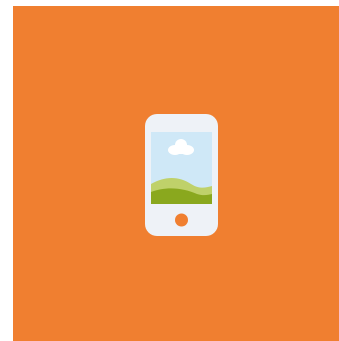 The width and height of the screenshot is (339, 341). Describe the element at coordinates (181, 175) in the screenshot. I see `smartphone-landscape-icon` at that location.